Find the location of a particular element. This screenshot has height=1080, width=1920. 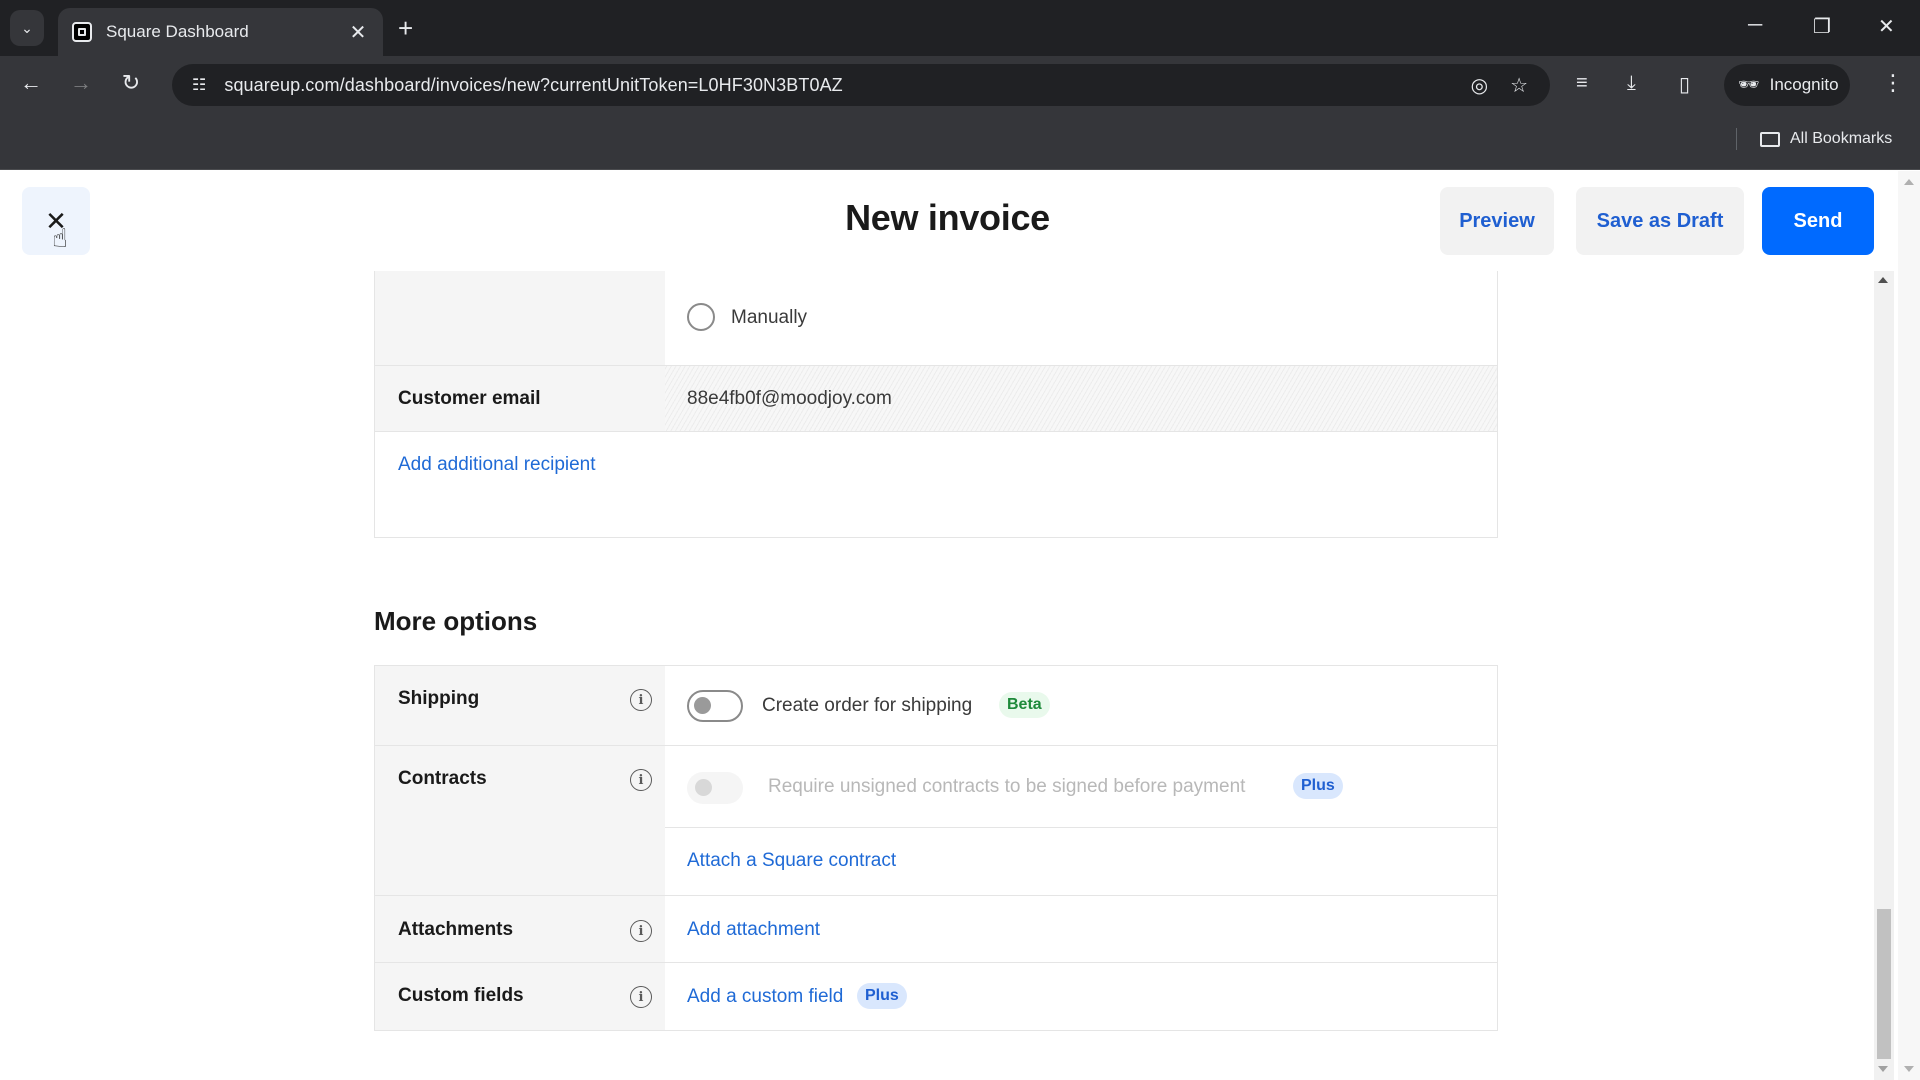

browser-menu-icon: ⋮ is located at coordinates (1893, 83).